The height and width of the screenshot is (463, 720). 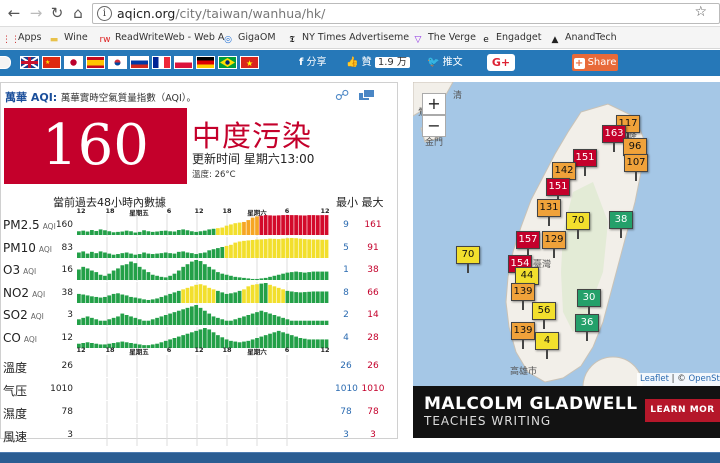 I want to click on bookmark-7: ▲ AnandTech, so click(x=583, y=38).